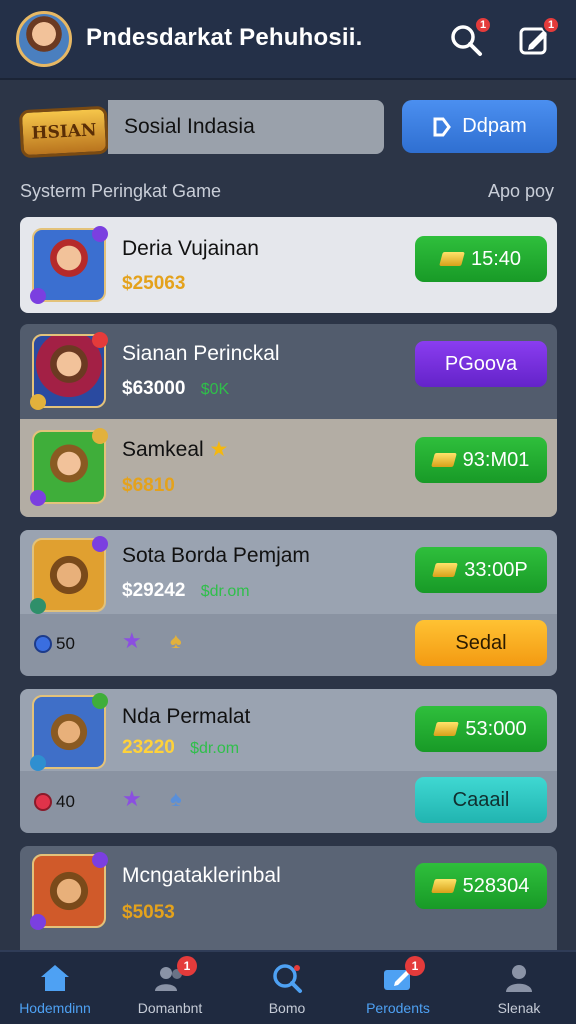 Image resolution: width=576 pixels, height=1024 pixels. Describe the element at coordinates (442, 126) in the screenshot. I see `play-box-icon` at that location.